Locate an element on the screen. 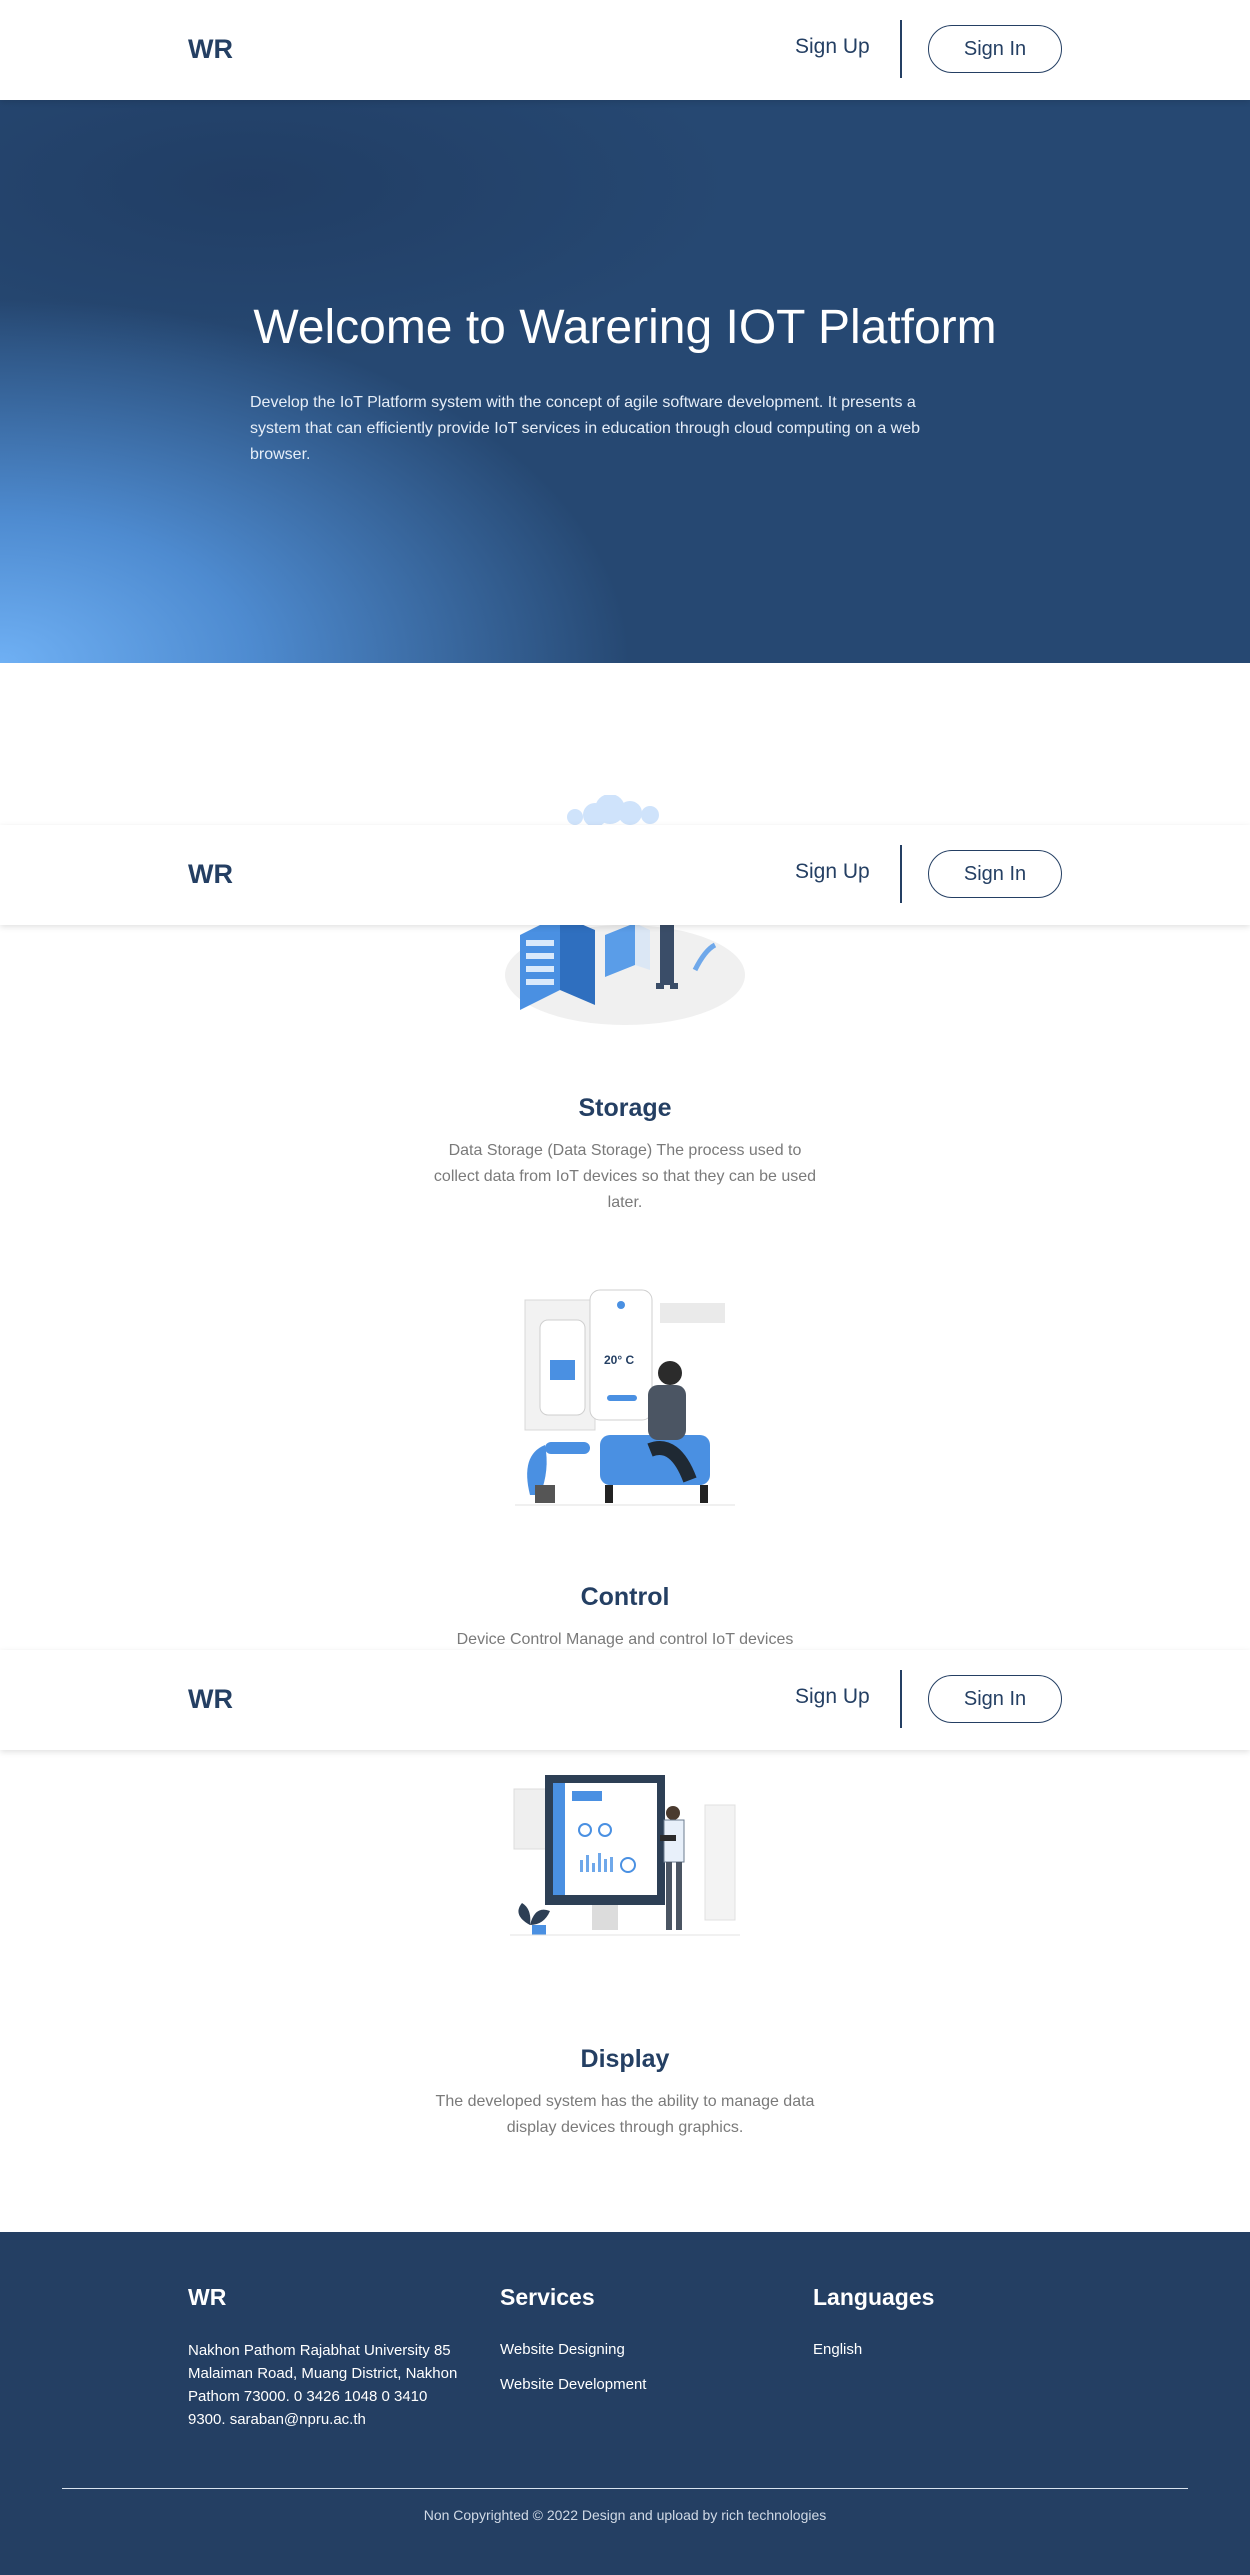  feature-title-storage: Storage is located at coordinates (625, 1108).